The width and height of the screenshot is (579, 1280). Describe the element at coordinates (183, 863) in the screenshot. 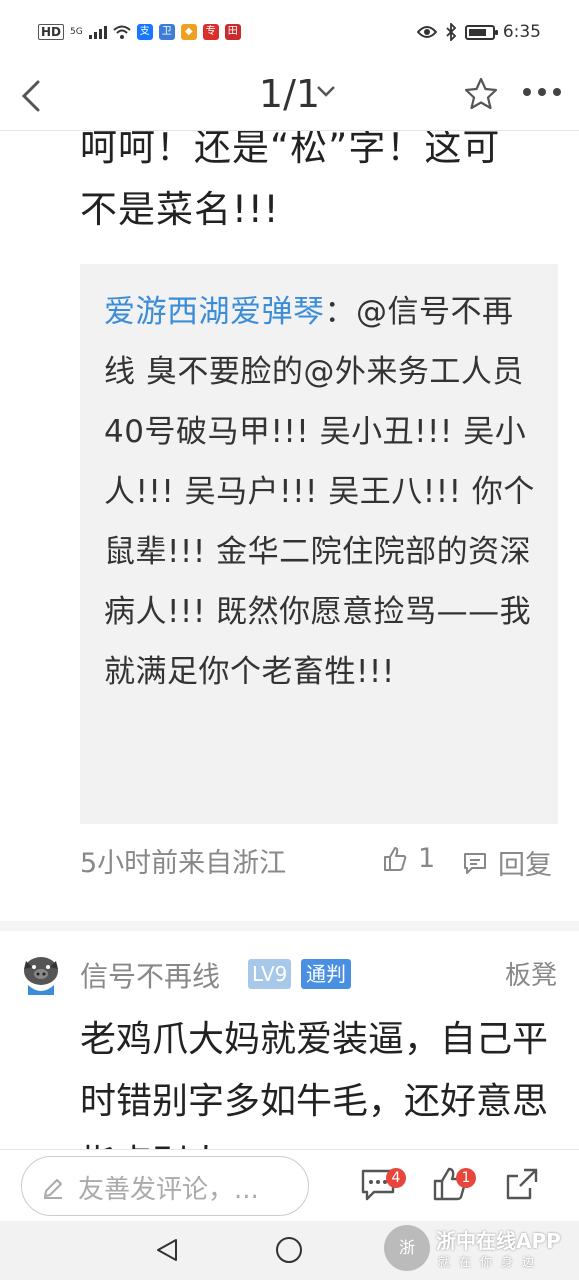

I see `post-time: 5小时前来自浙江` at that location.